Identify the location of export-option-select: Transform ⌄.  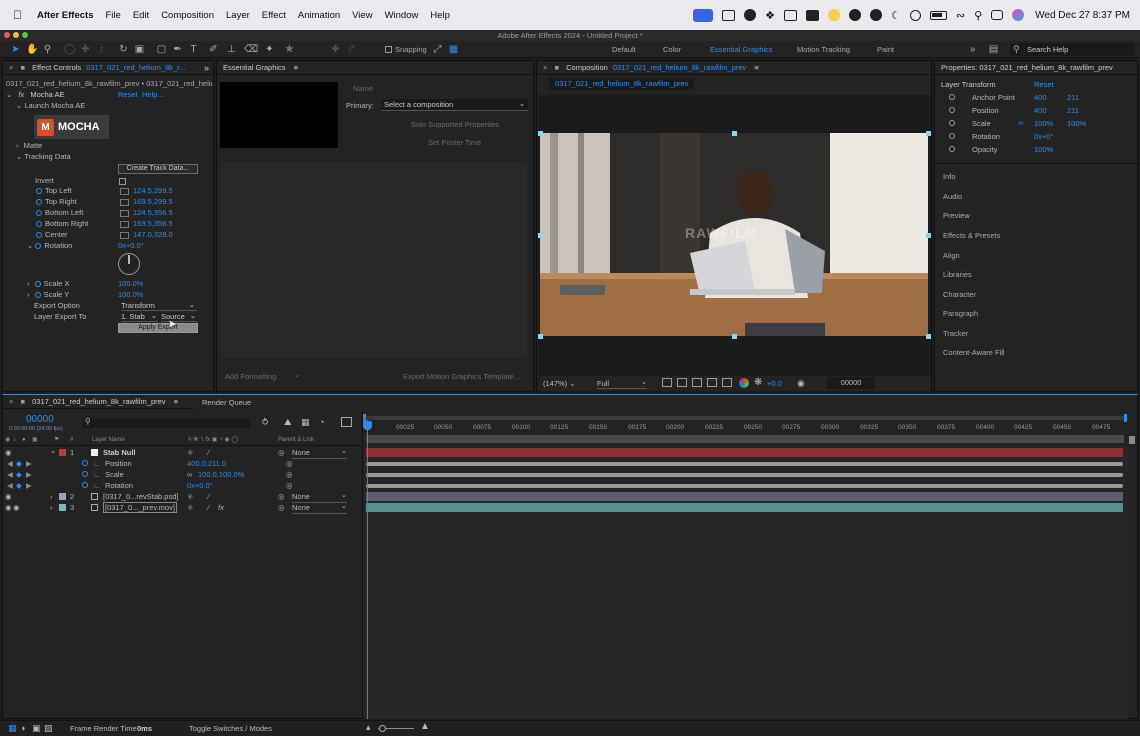
(159, 305).